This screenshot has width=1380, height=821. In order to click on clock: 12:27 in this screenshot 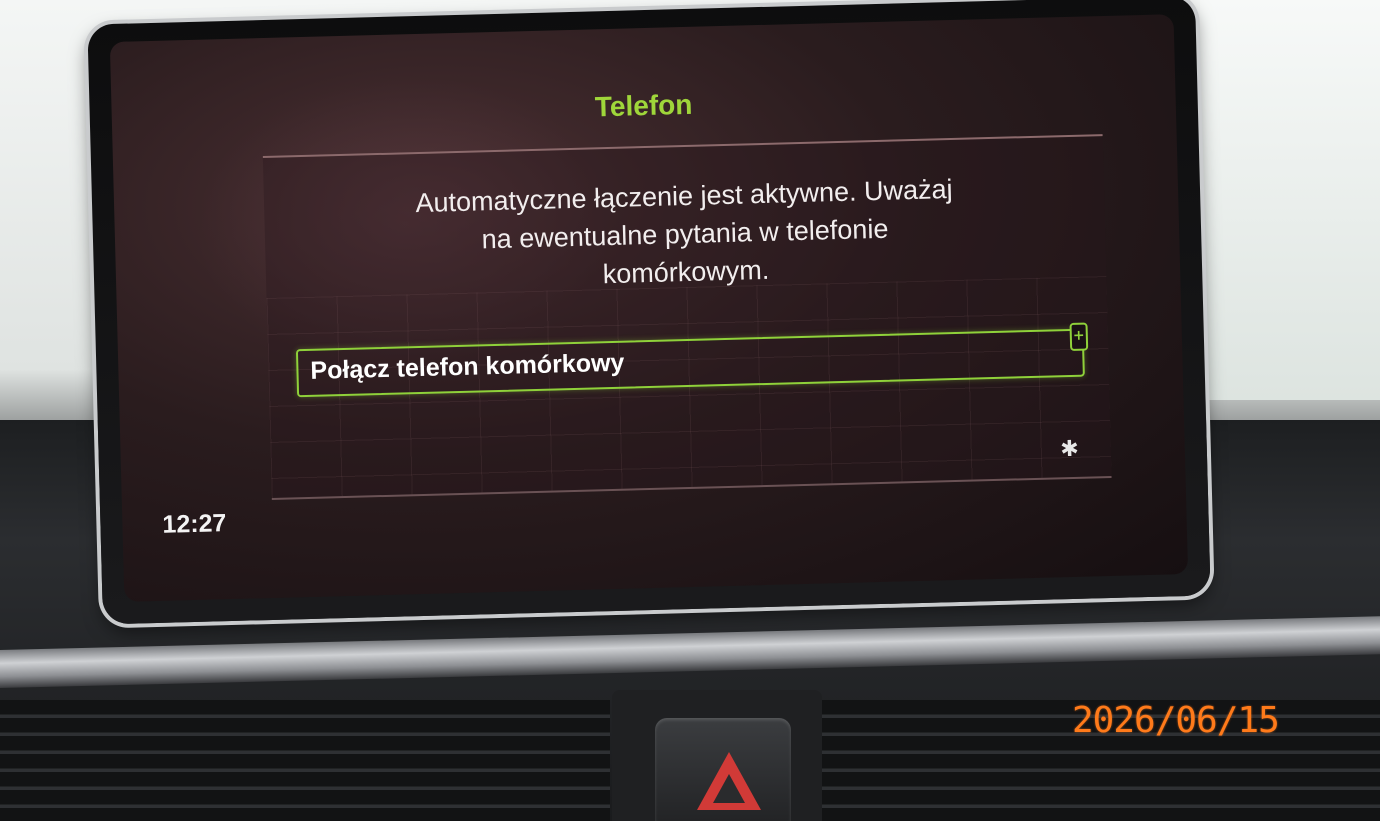, I will do `click(194, 524)`.